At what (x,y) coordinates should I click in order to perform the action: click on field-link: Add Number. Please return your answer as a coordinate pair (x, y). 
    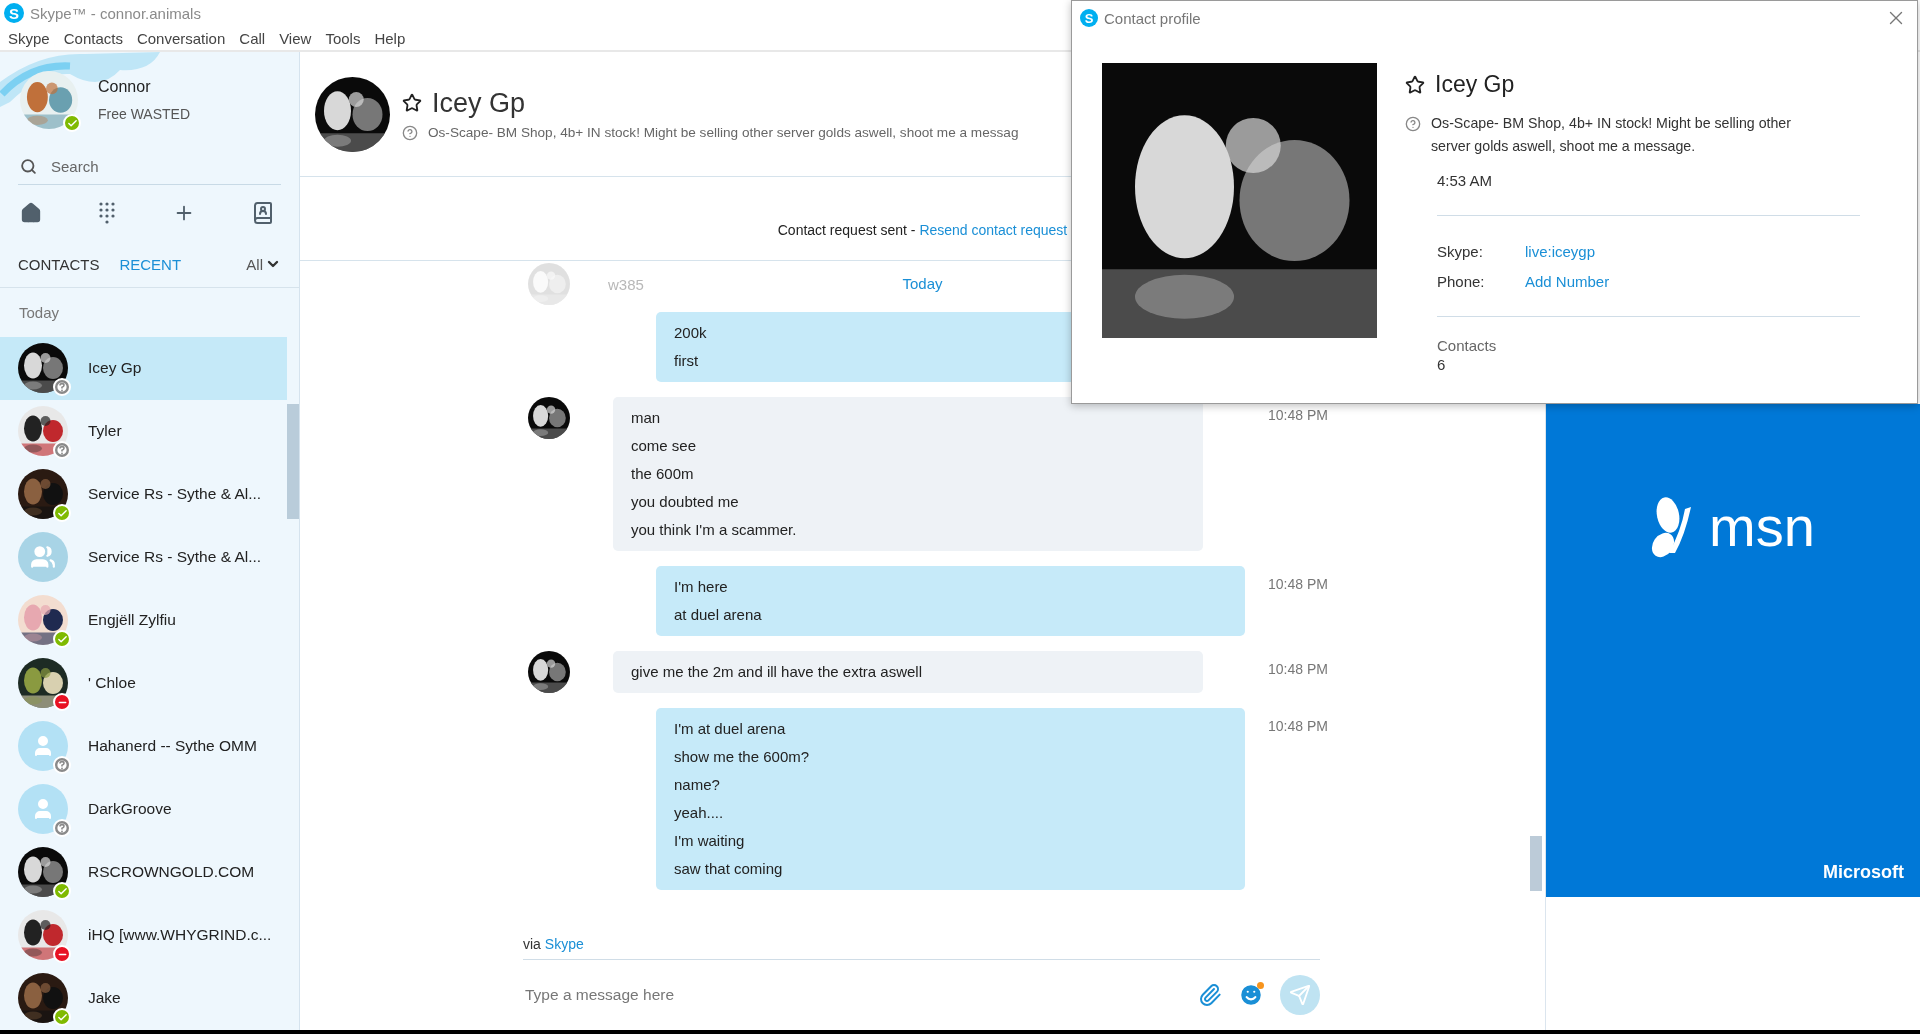
    Looking at the image, I should click on (1567, 281).